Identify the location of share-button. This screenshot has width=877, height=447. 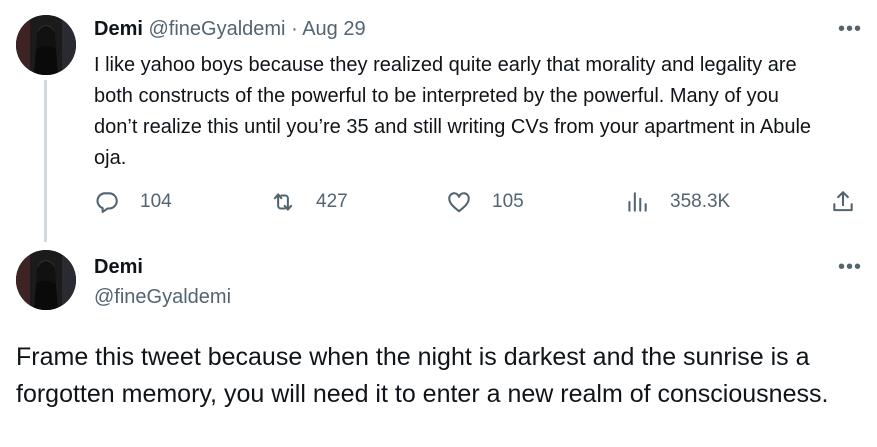
(843, 202).